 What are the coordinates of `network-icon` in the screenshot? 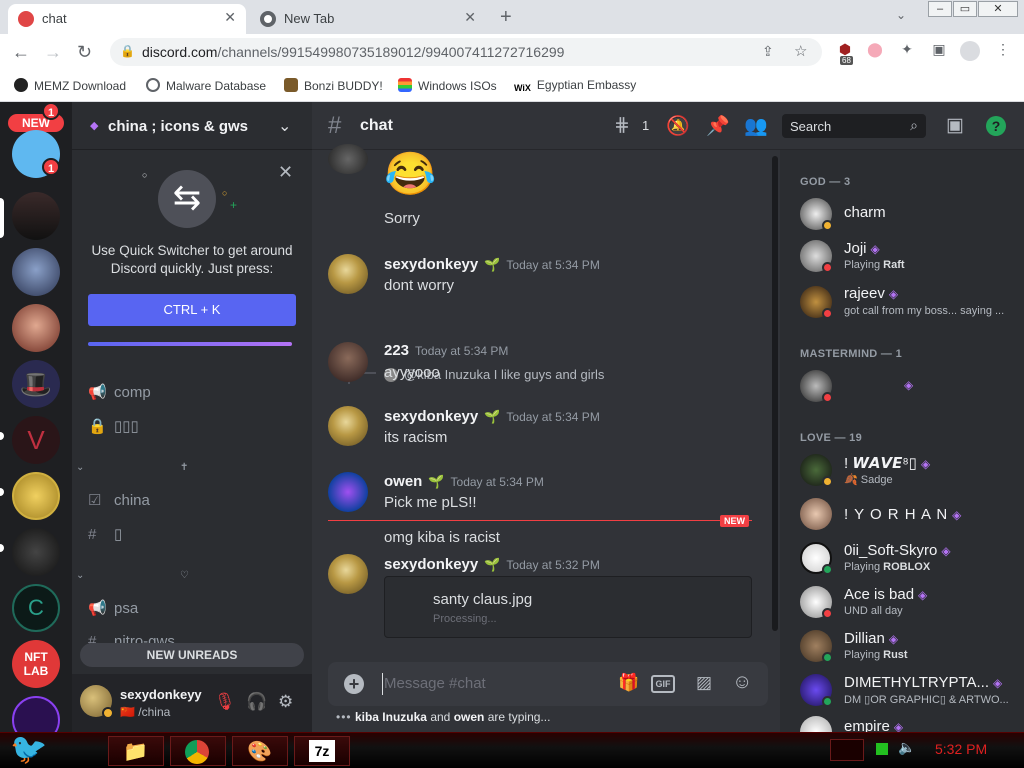 It's located at (882, 749).